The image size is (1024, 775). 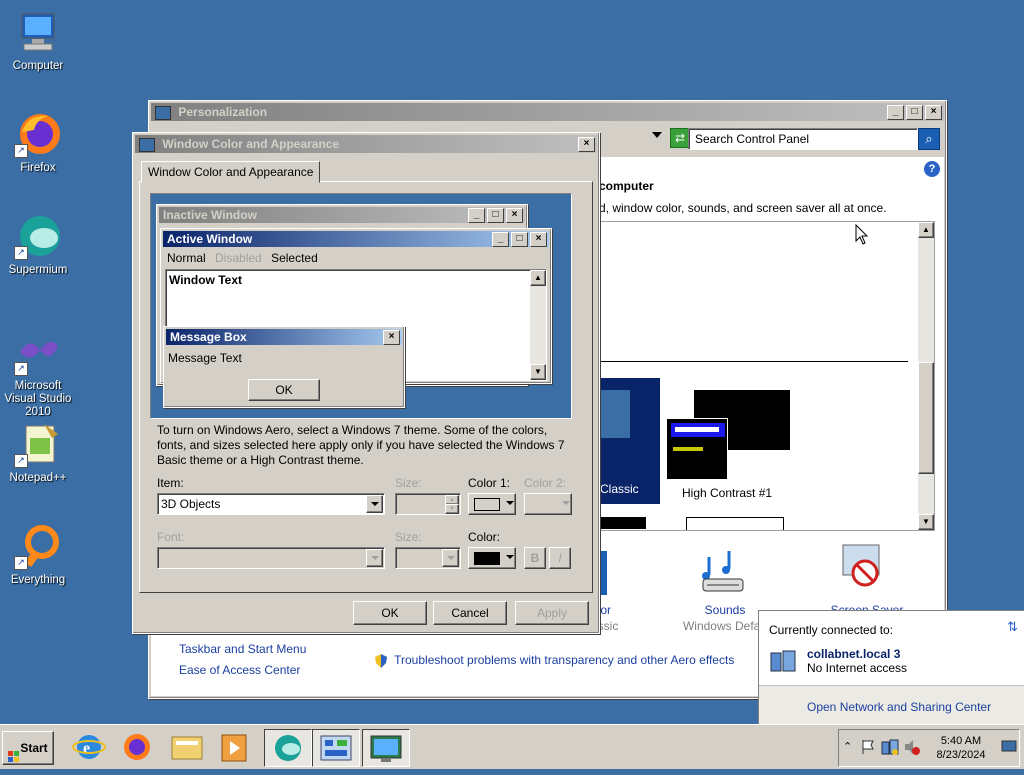 I want to click on display-icon, so click(x=386, y=748).